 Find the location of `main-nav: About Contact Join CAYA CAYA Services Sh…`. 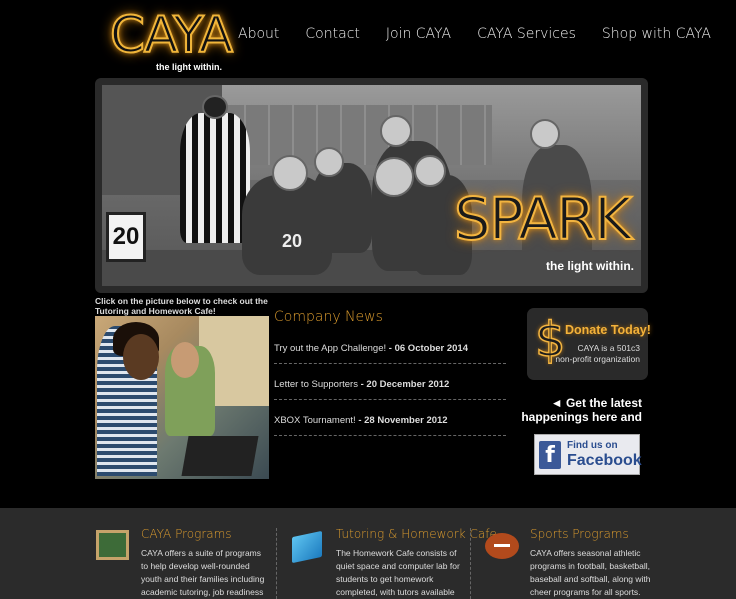

main-nav: About Contact Join CAYA CAYA Services Sh… is located at coordinates (487, 34).